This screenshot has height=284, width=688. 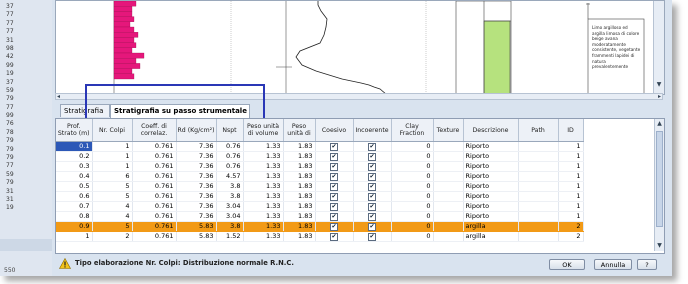 I want to click on table-row: 0.2 1 0.761 7.36 0.76 1.33 1.83 ✔ ✔ 0 Riporto 1, so click(x=320, y=156).